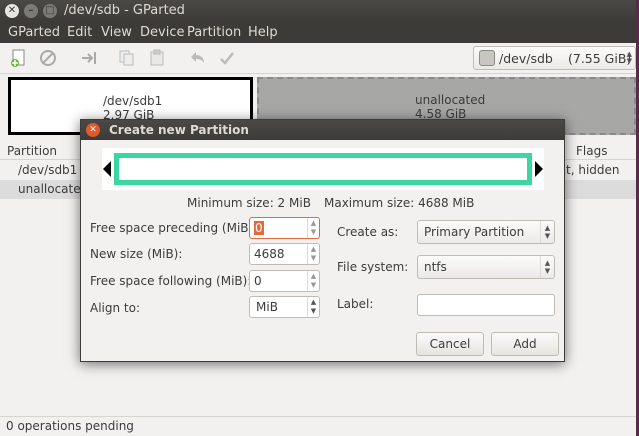 Image resolution: width=639 pixels, height=436 pixels. What do you see at coordinates (48, 58) in the screenshot?
I see `delete-icon` at bounding box center [48, 58].